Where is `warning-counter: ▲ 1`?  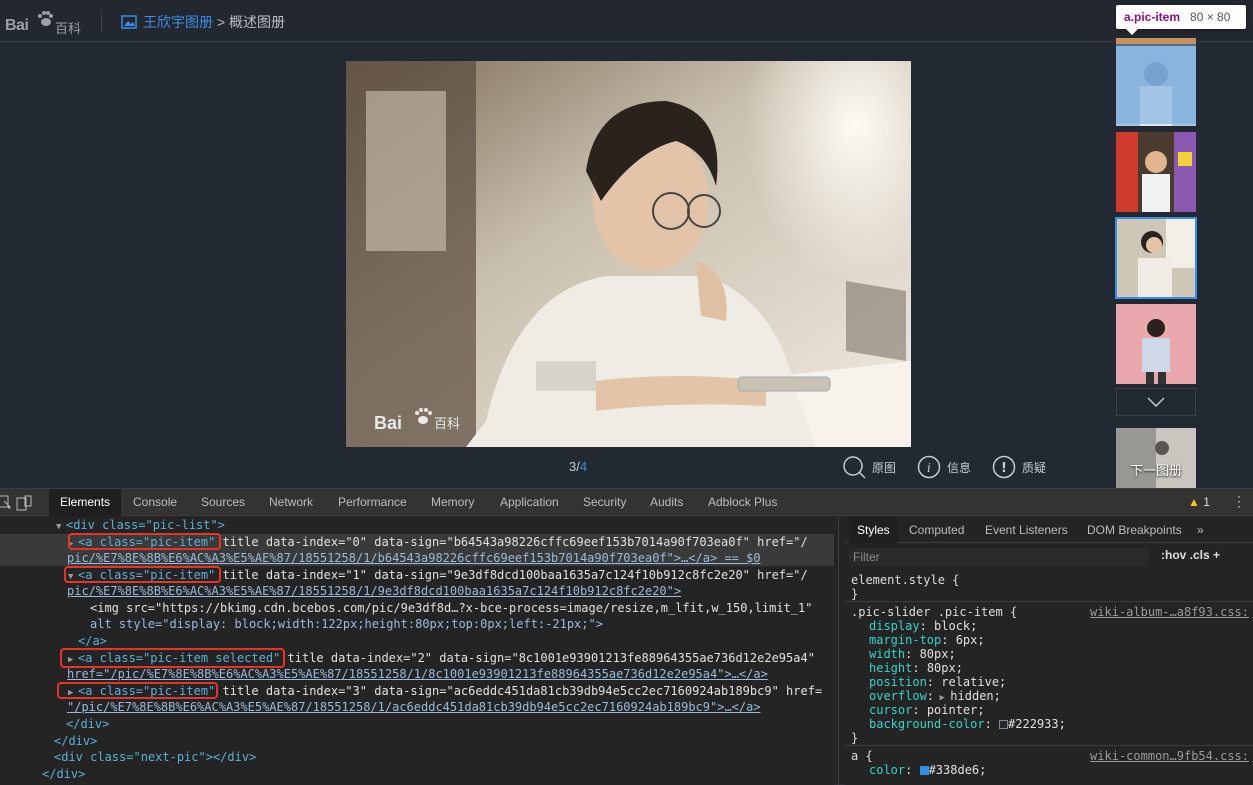 warning-counter: ▲ 1 is located at coordinates (1199, 502).